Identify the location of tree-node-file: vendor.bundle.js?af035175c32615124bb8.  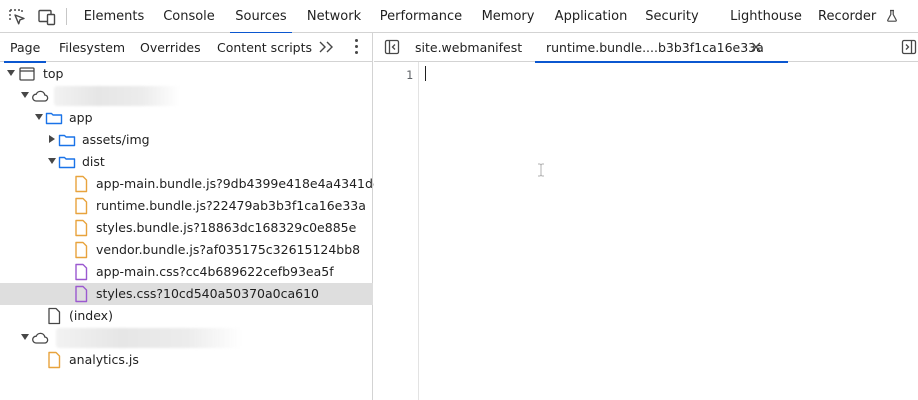
(186, 250).